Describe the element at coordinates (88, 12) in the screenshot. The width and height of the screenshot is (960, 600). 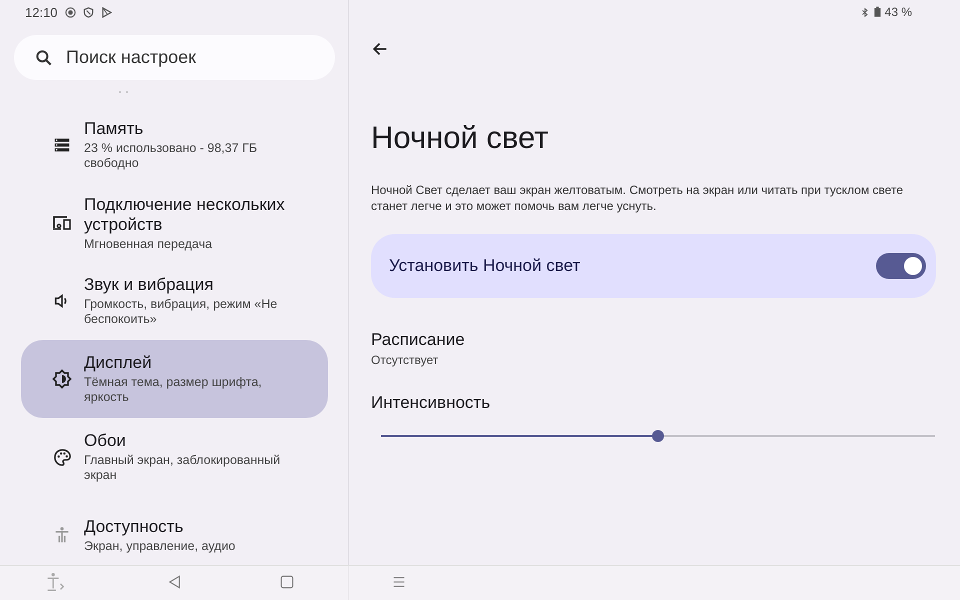
I see `shield-icon` at that location.